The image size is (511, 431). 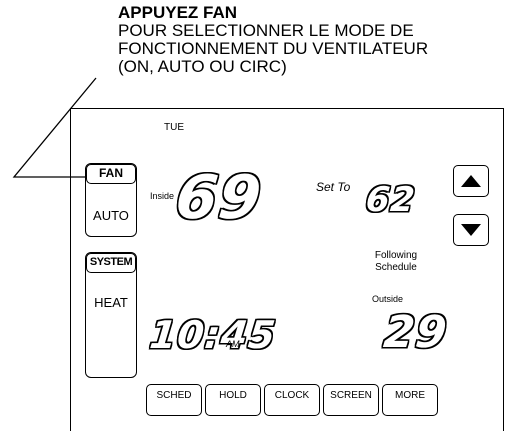 What do you see at coordinates (111, 215) in the screenshot?
I see `fan-mode-value: AUTO` at bounding box center [111, 215].